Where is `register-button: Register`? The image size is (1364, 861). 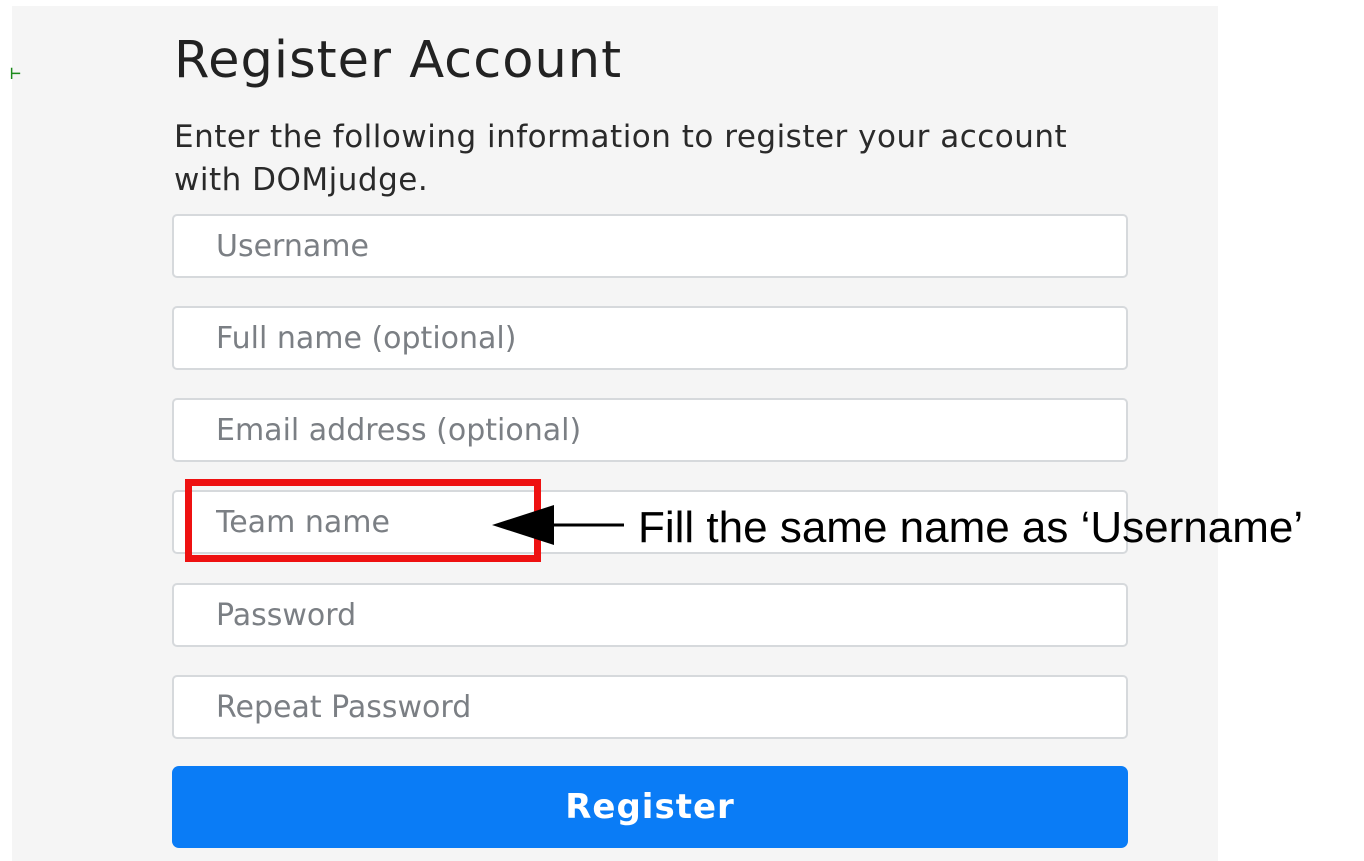
register-button: Register is located at coordinates (650, 807).